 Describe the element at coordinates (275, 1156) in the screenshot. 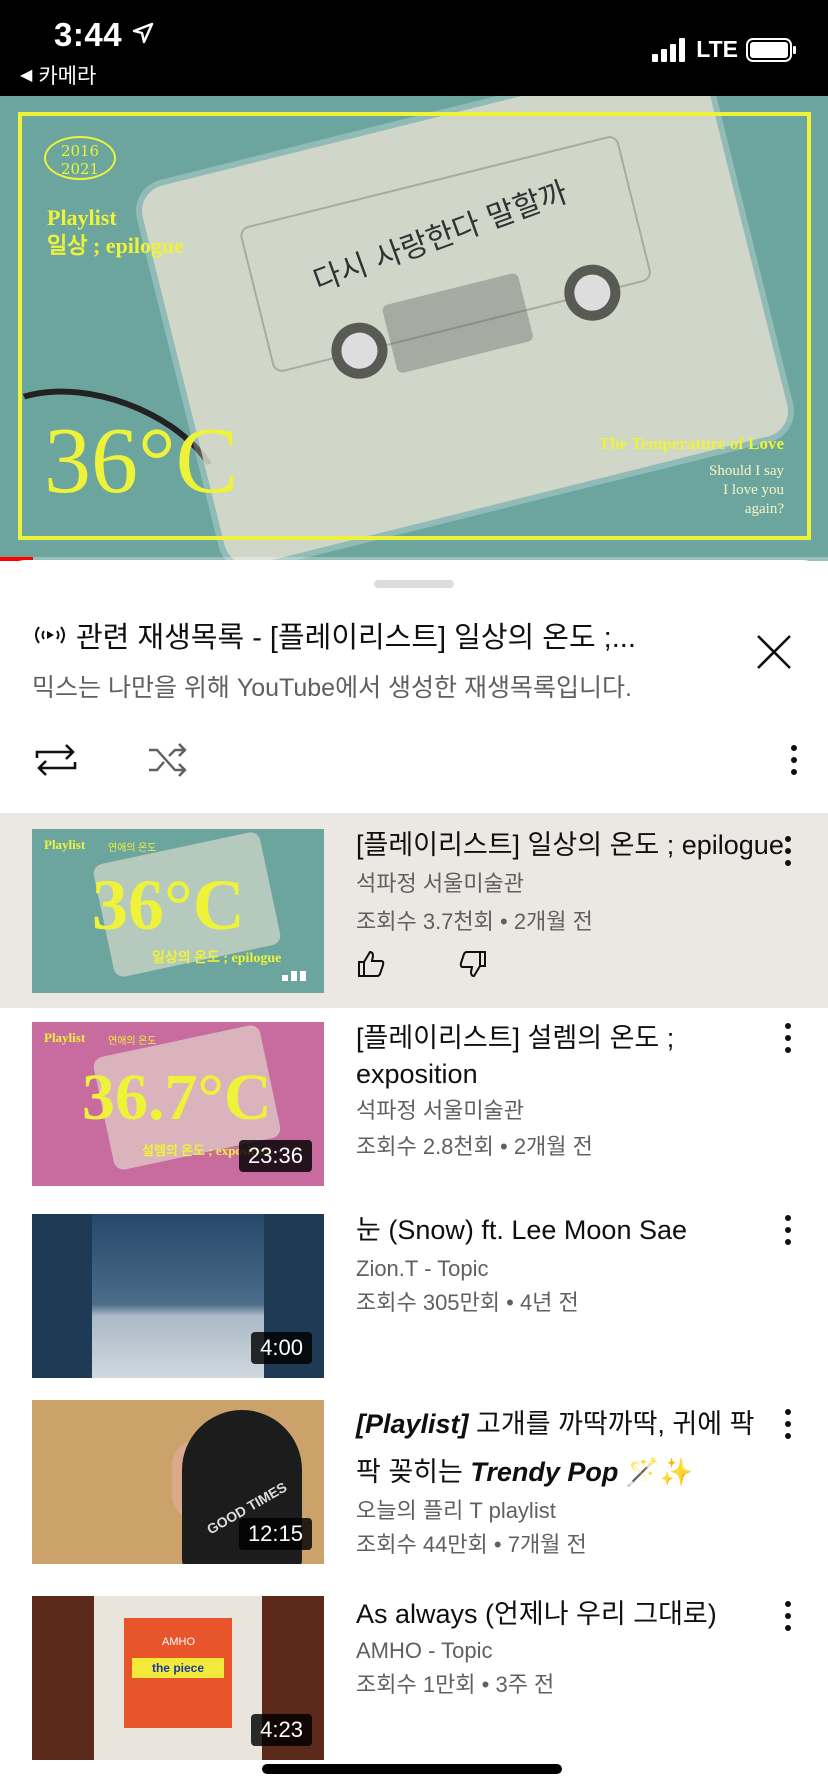

I see `video-duration: 23:36` at that location.